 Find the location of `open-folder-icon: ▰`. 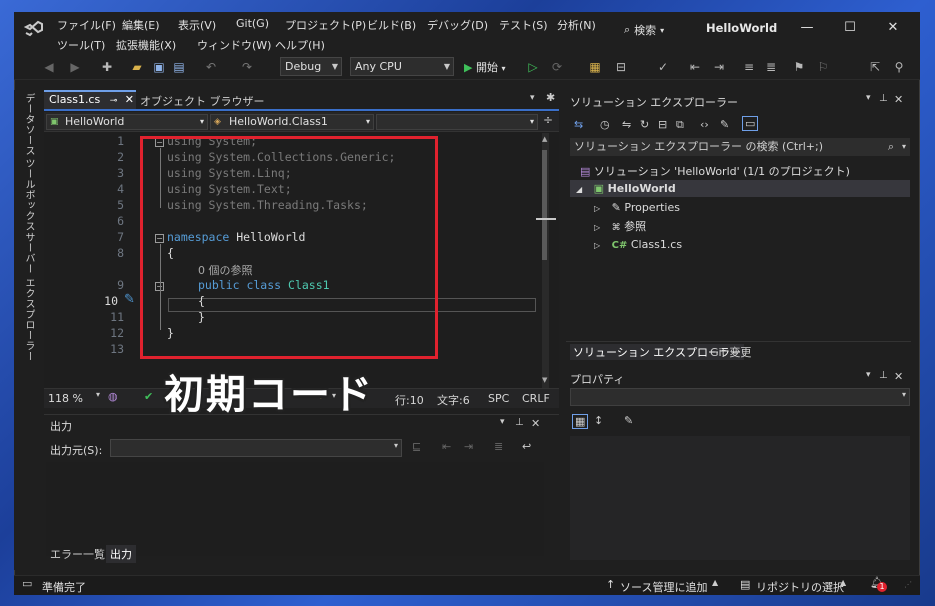

open-folder-icon: ▰ is located at coordinates (137, 67).